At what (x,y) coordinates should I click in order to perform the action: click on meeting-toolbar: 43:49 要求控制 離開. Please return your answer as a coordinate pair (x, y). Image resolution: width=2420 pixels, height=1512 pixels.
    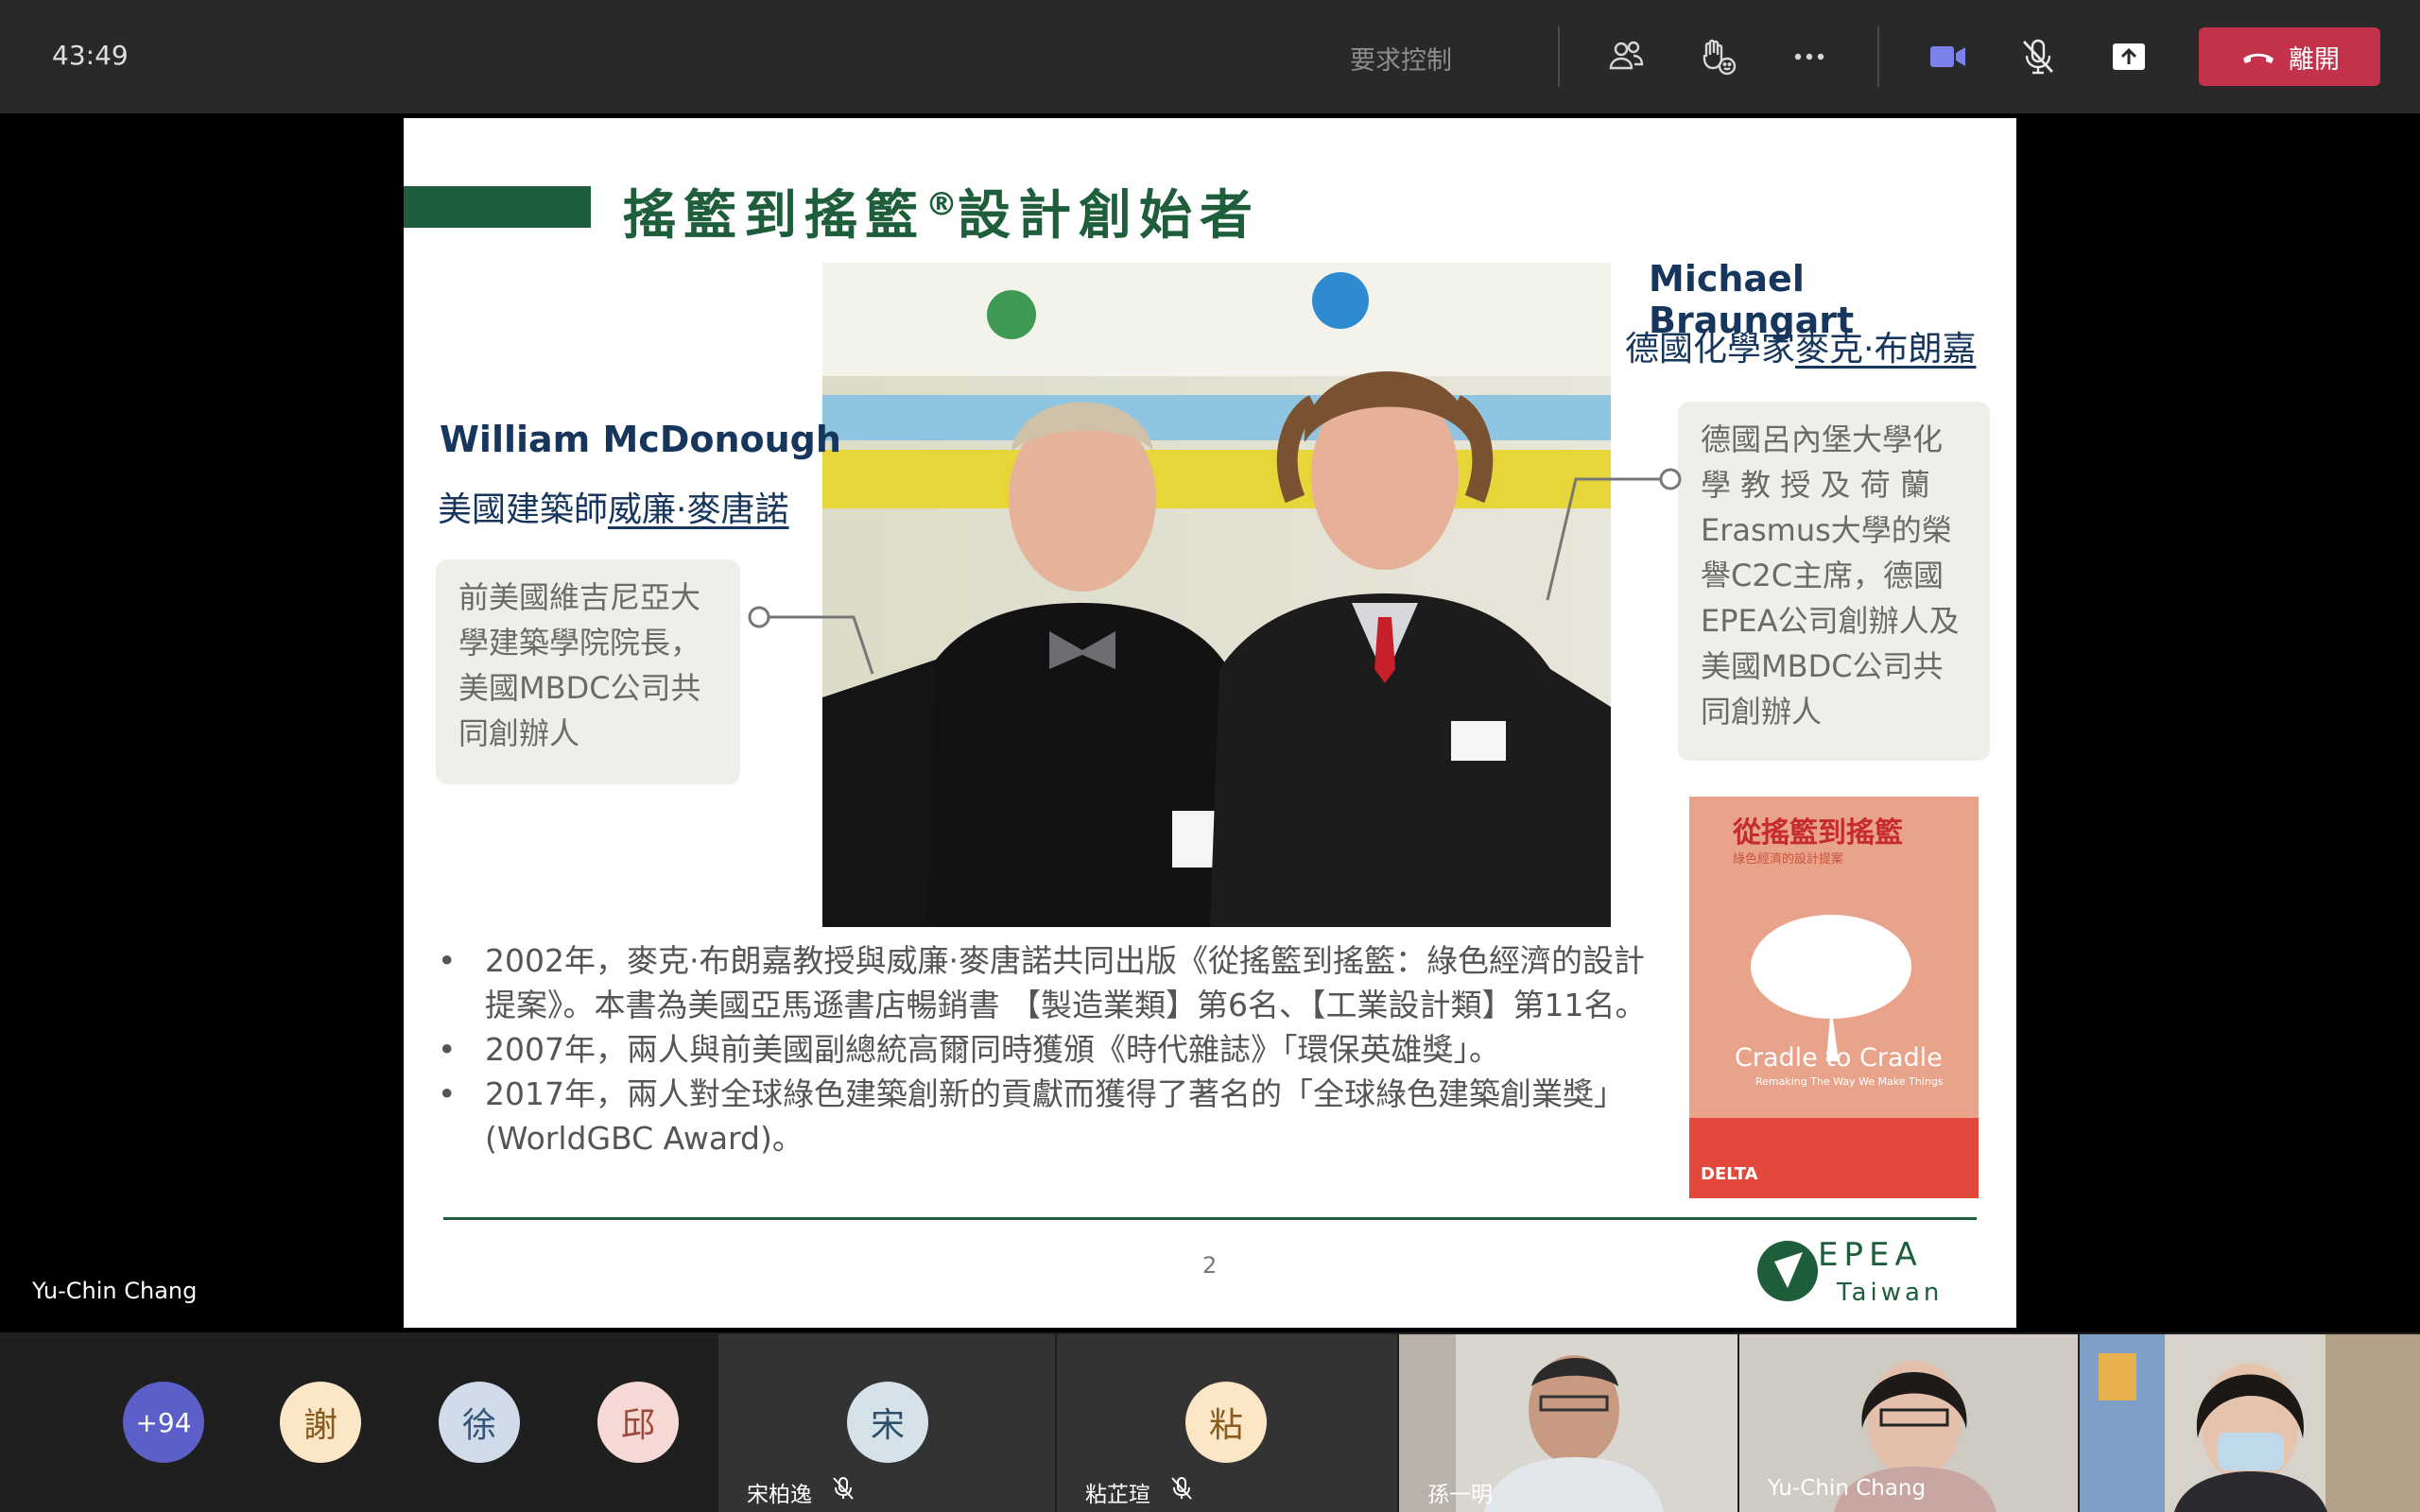
    Looking at the image, I should click on (1210, 56).